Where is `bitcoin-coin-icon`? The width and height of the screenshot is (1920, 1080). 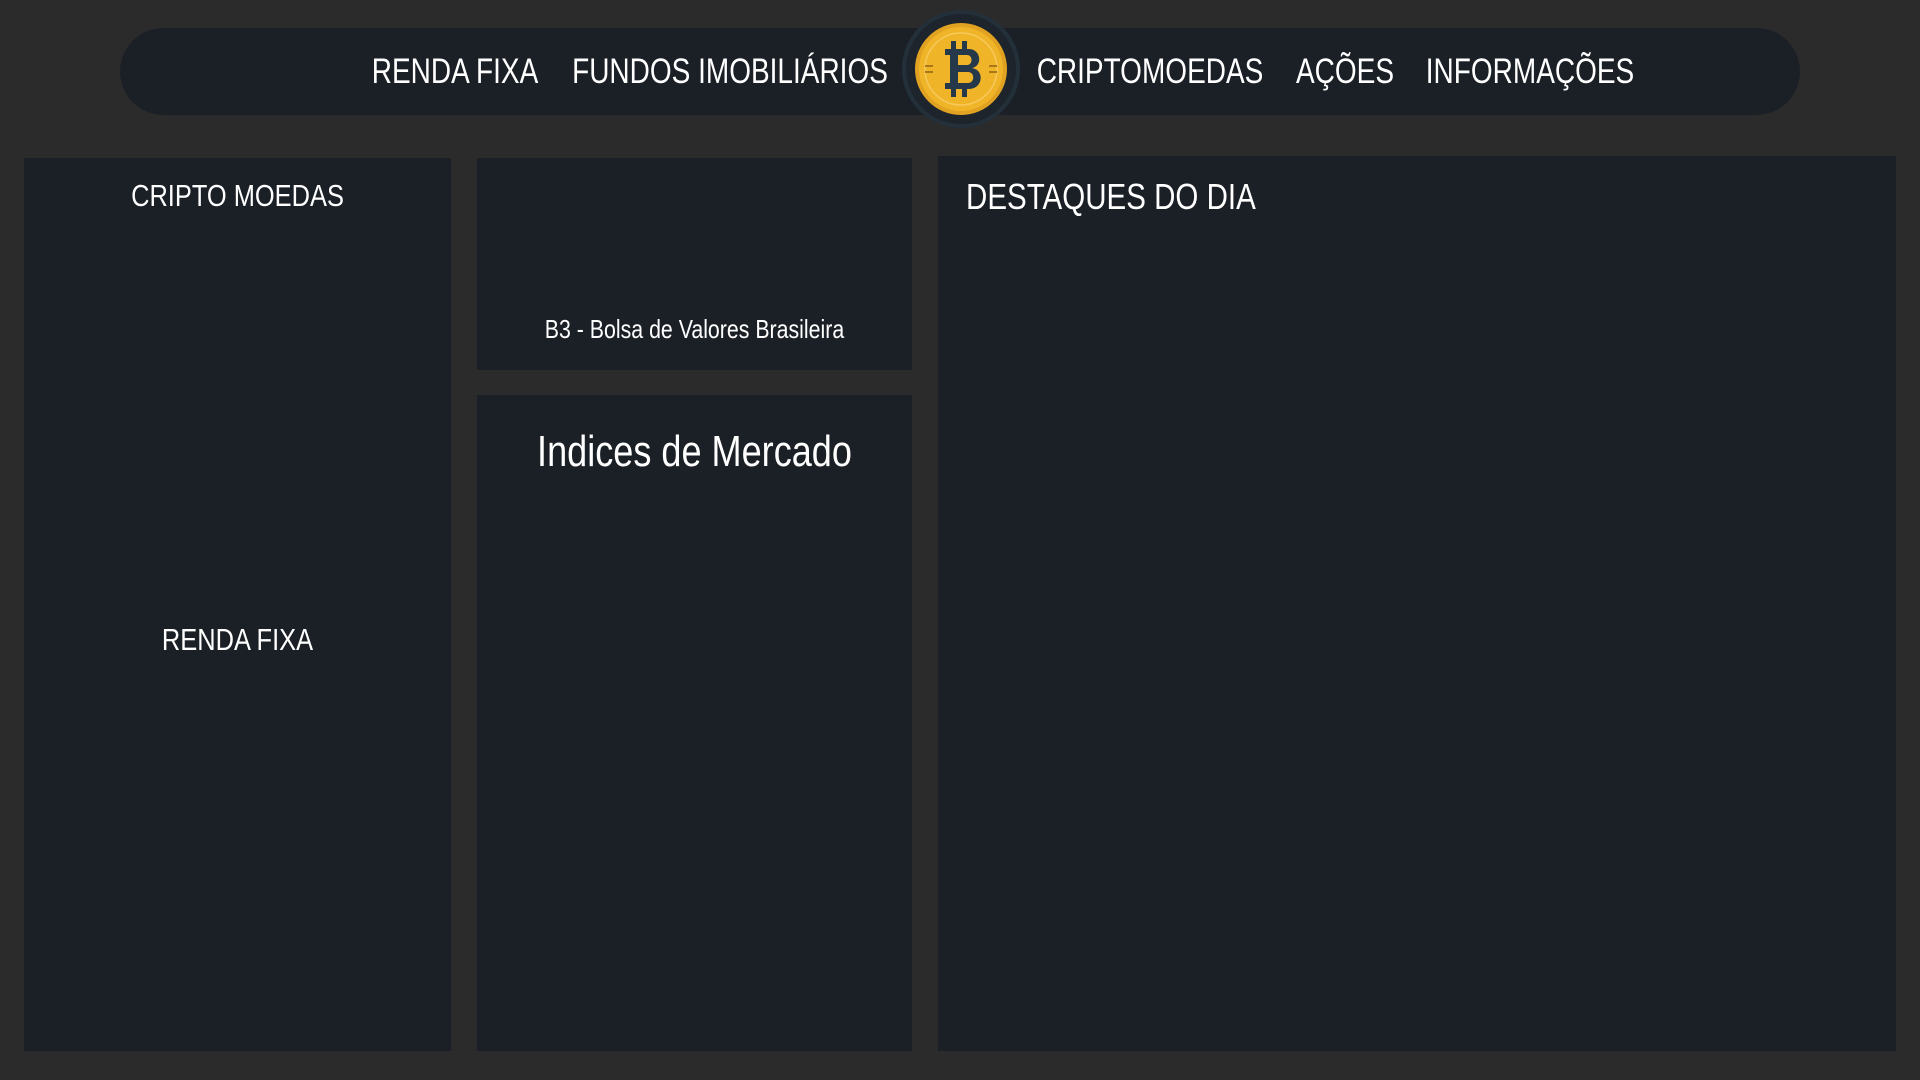 bitcoin-coin-icon is located at coordinates (961, 69).